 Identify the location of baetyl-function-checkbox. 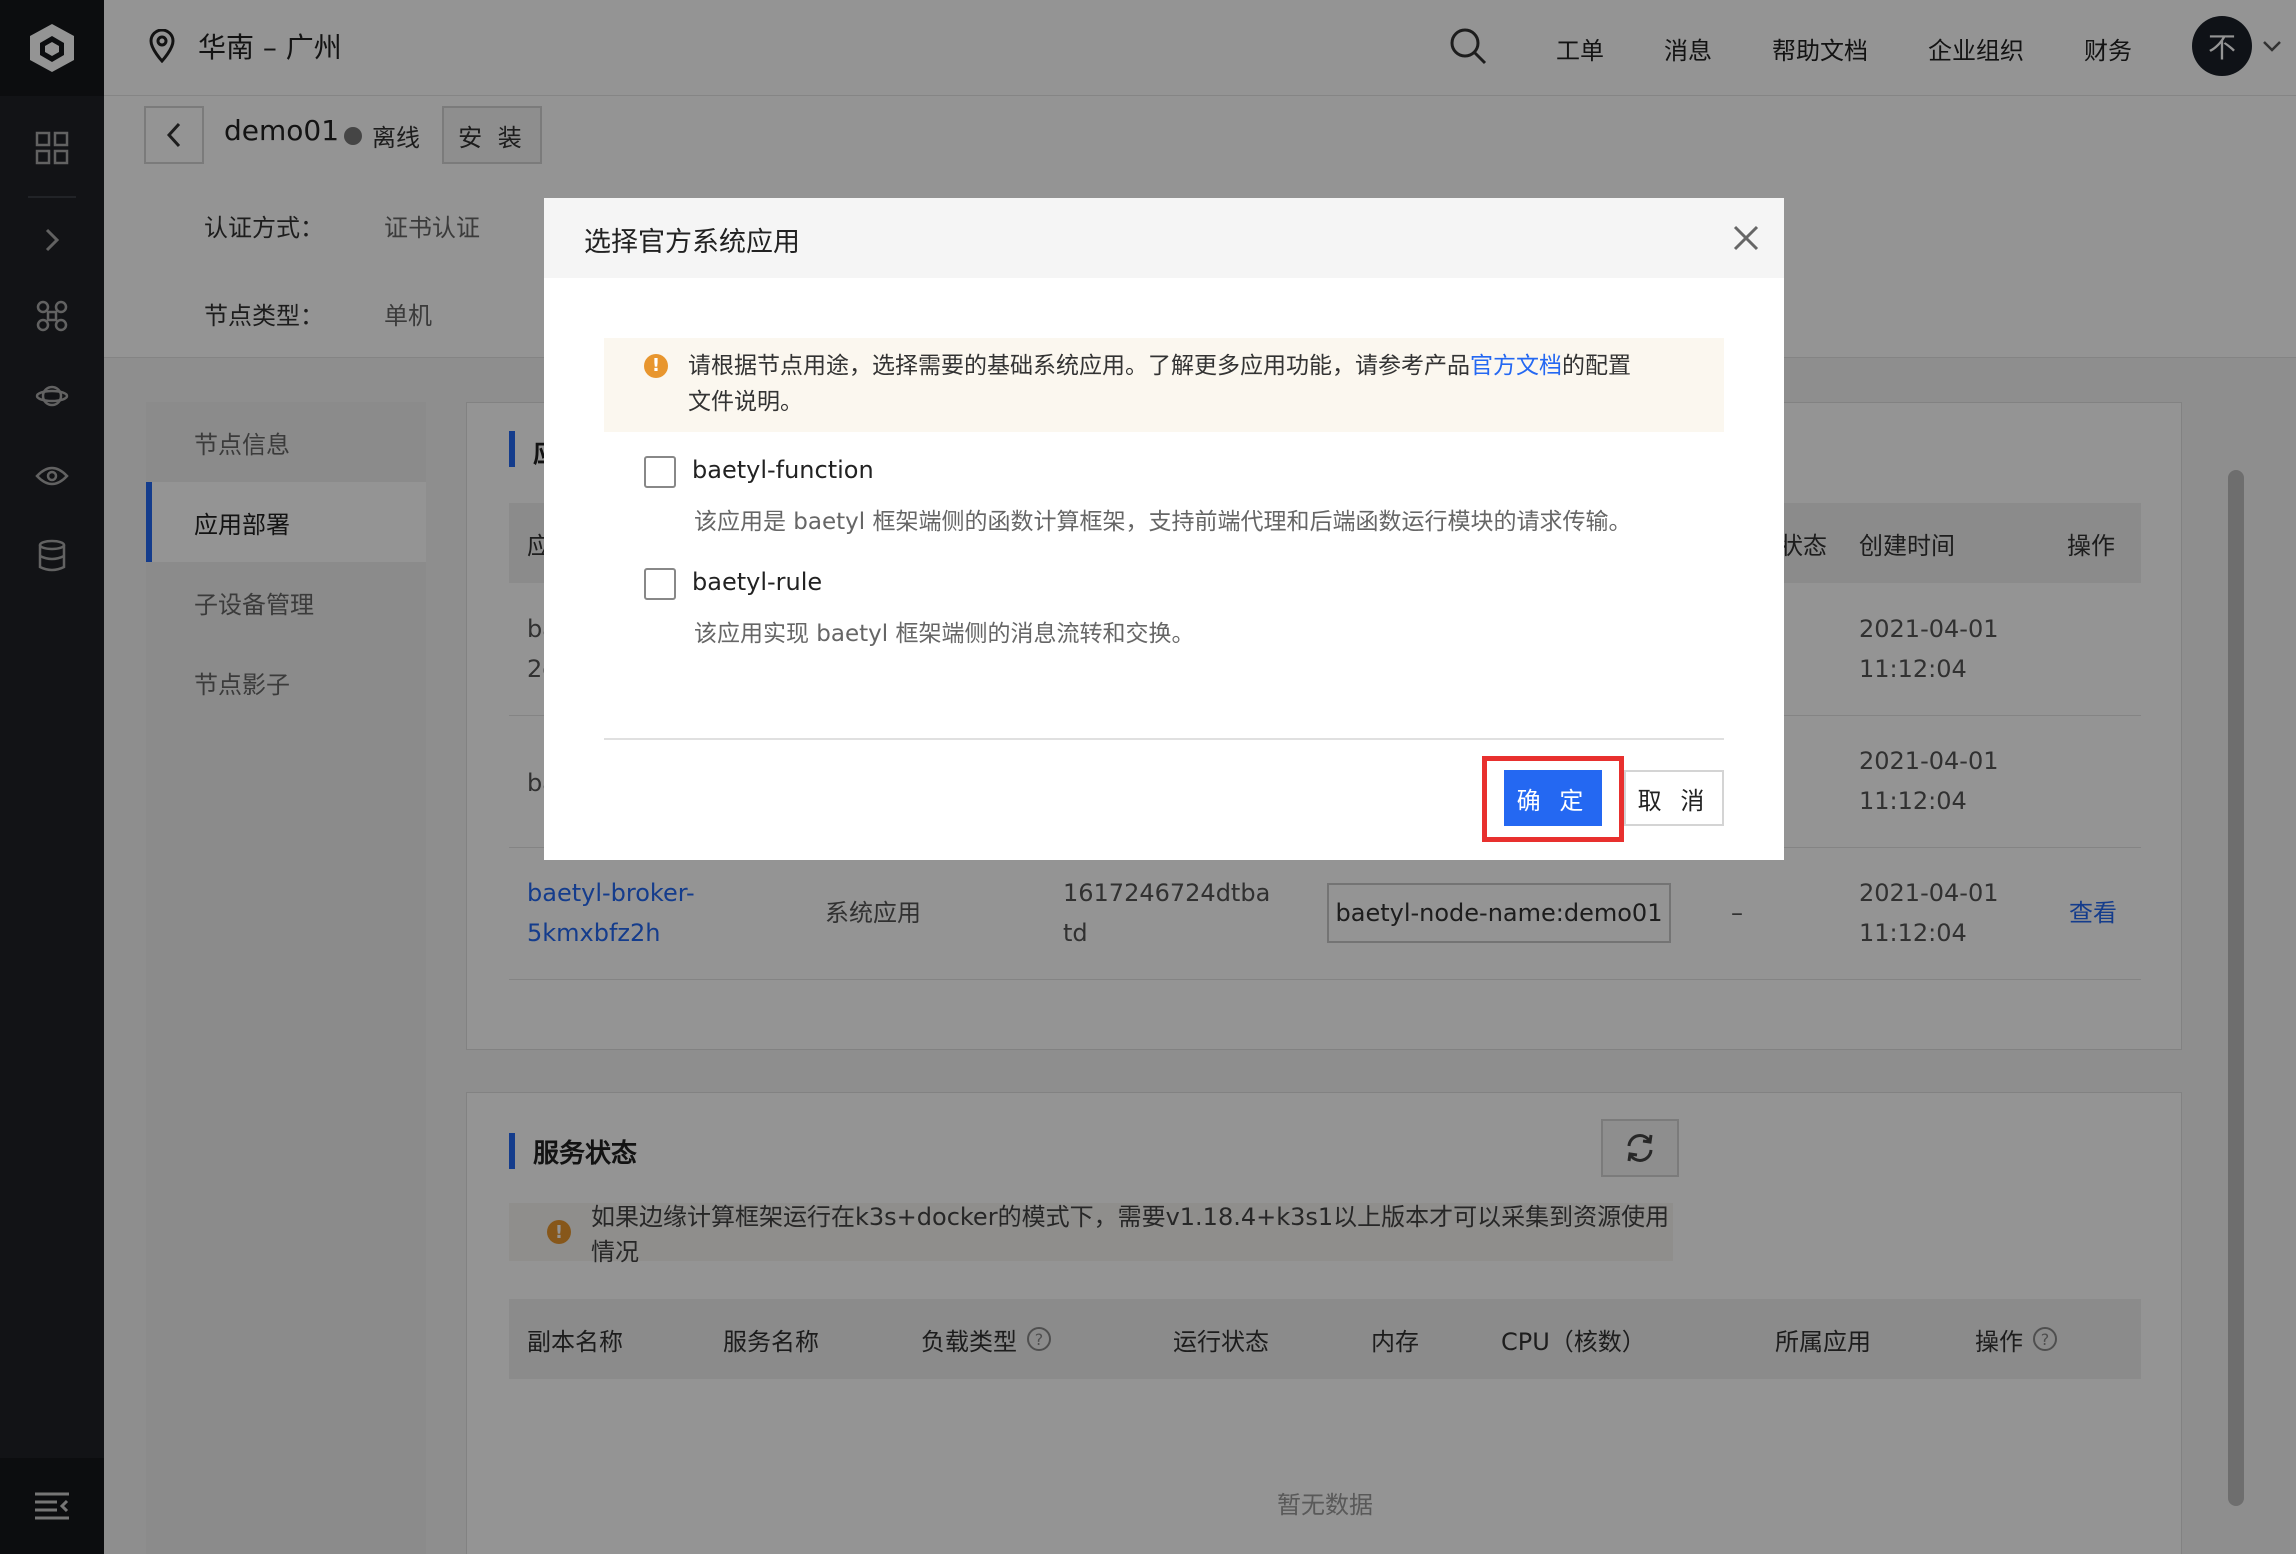
(660, 472).